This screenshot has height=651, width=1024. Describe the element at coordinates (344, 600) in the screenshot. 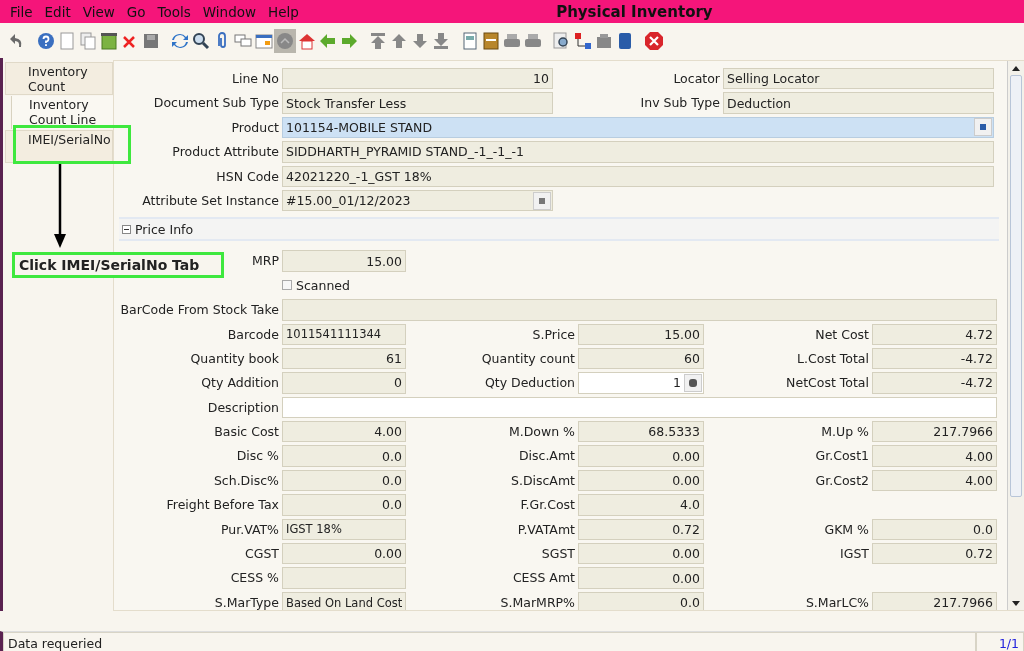

I see `input-field: Based On Land Cost` at that location.